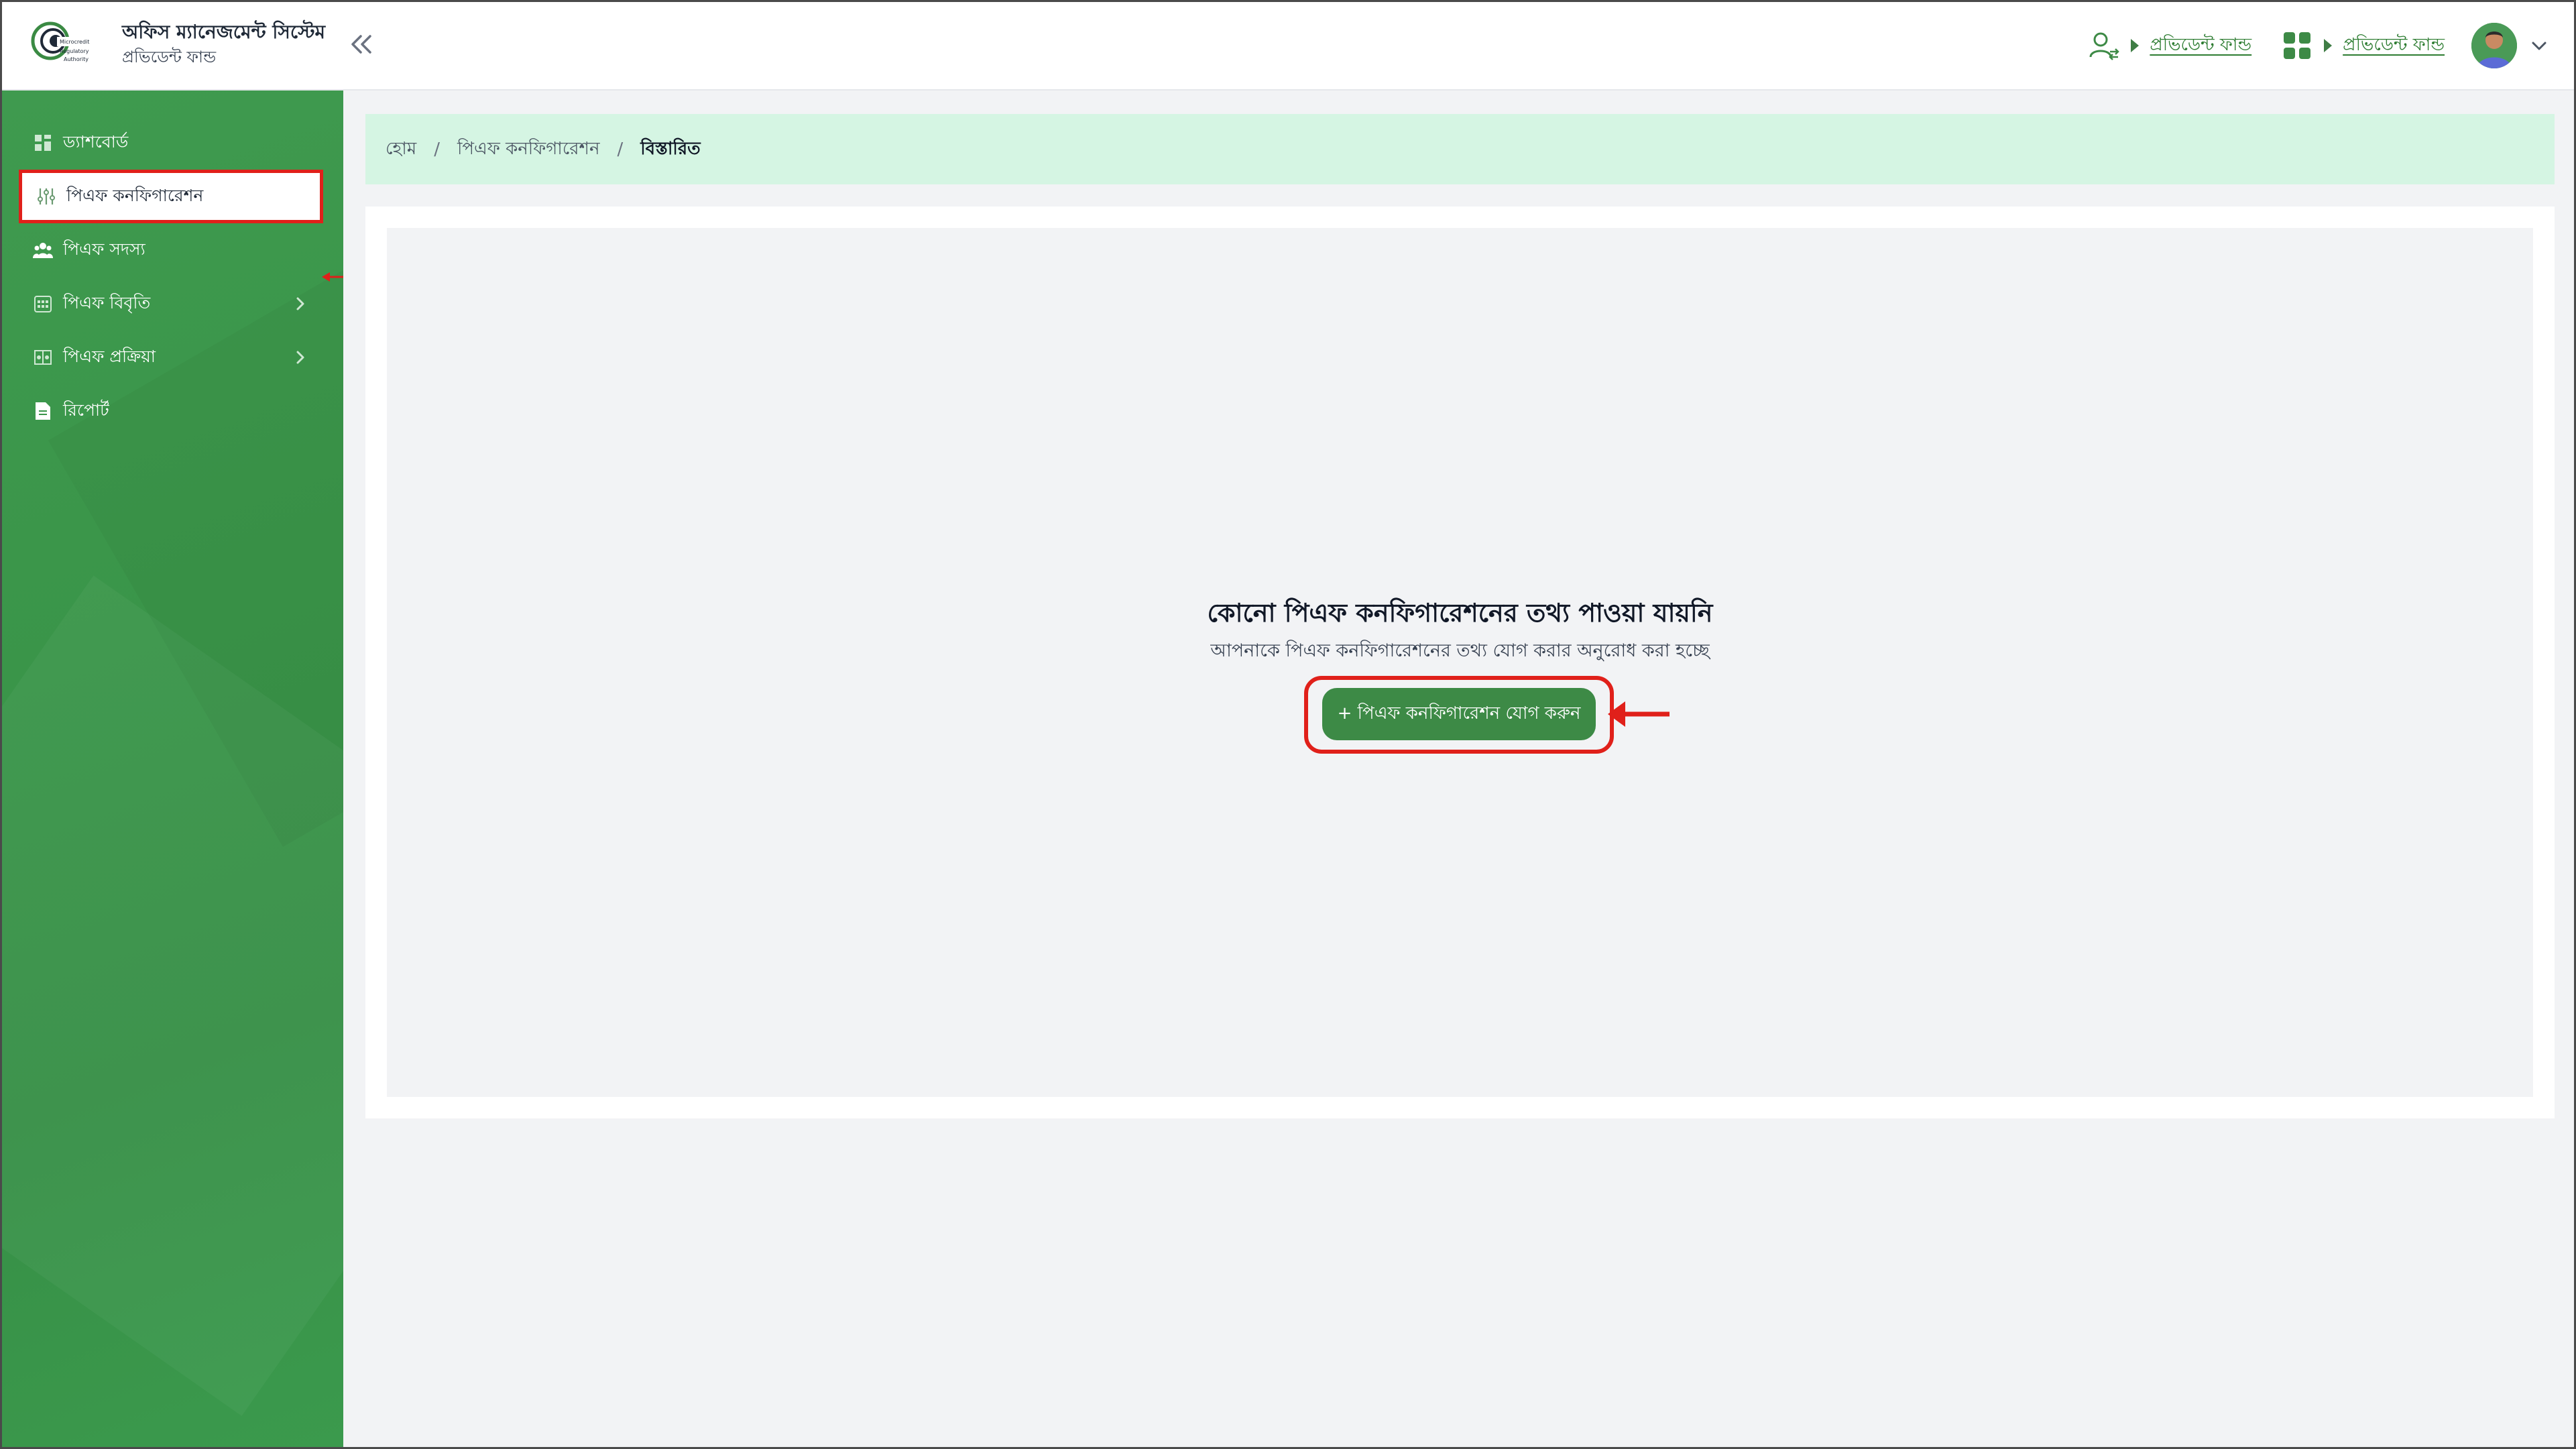  I want to click on sidebar-item-label: পিএফ প্রক্রিয়া, so click(109, 356).